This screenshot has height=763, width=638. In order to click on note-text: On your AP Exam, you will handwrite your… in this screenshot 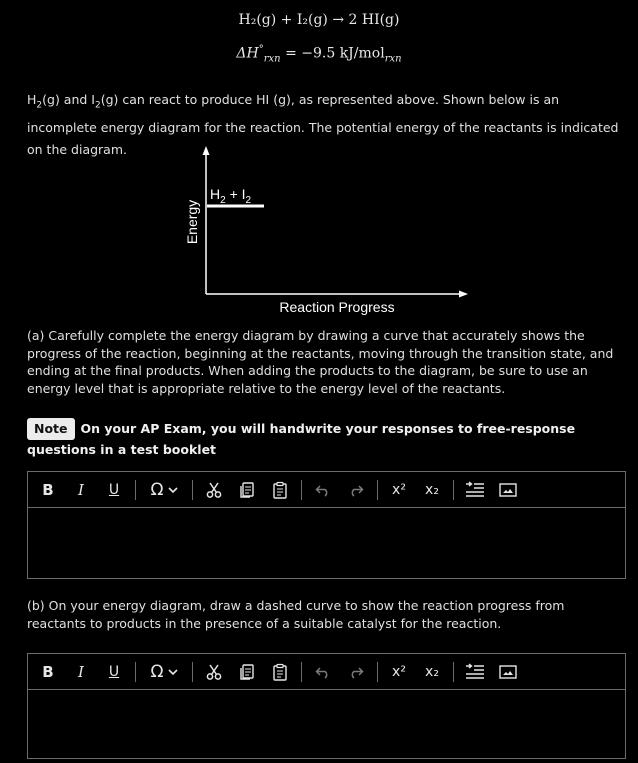, I will do `click(301, 439)`.